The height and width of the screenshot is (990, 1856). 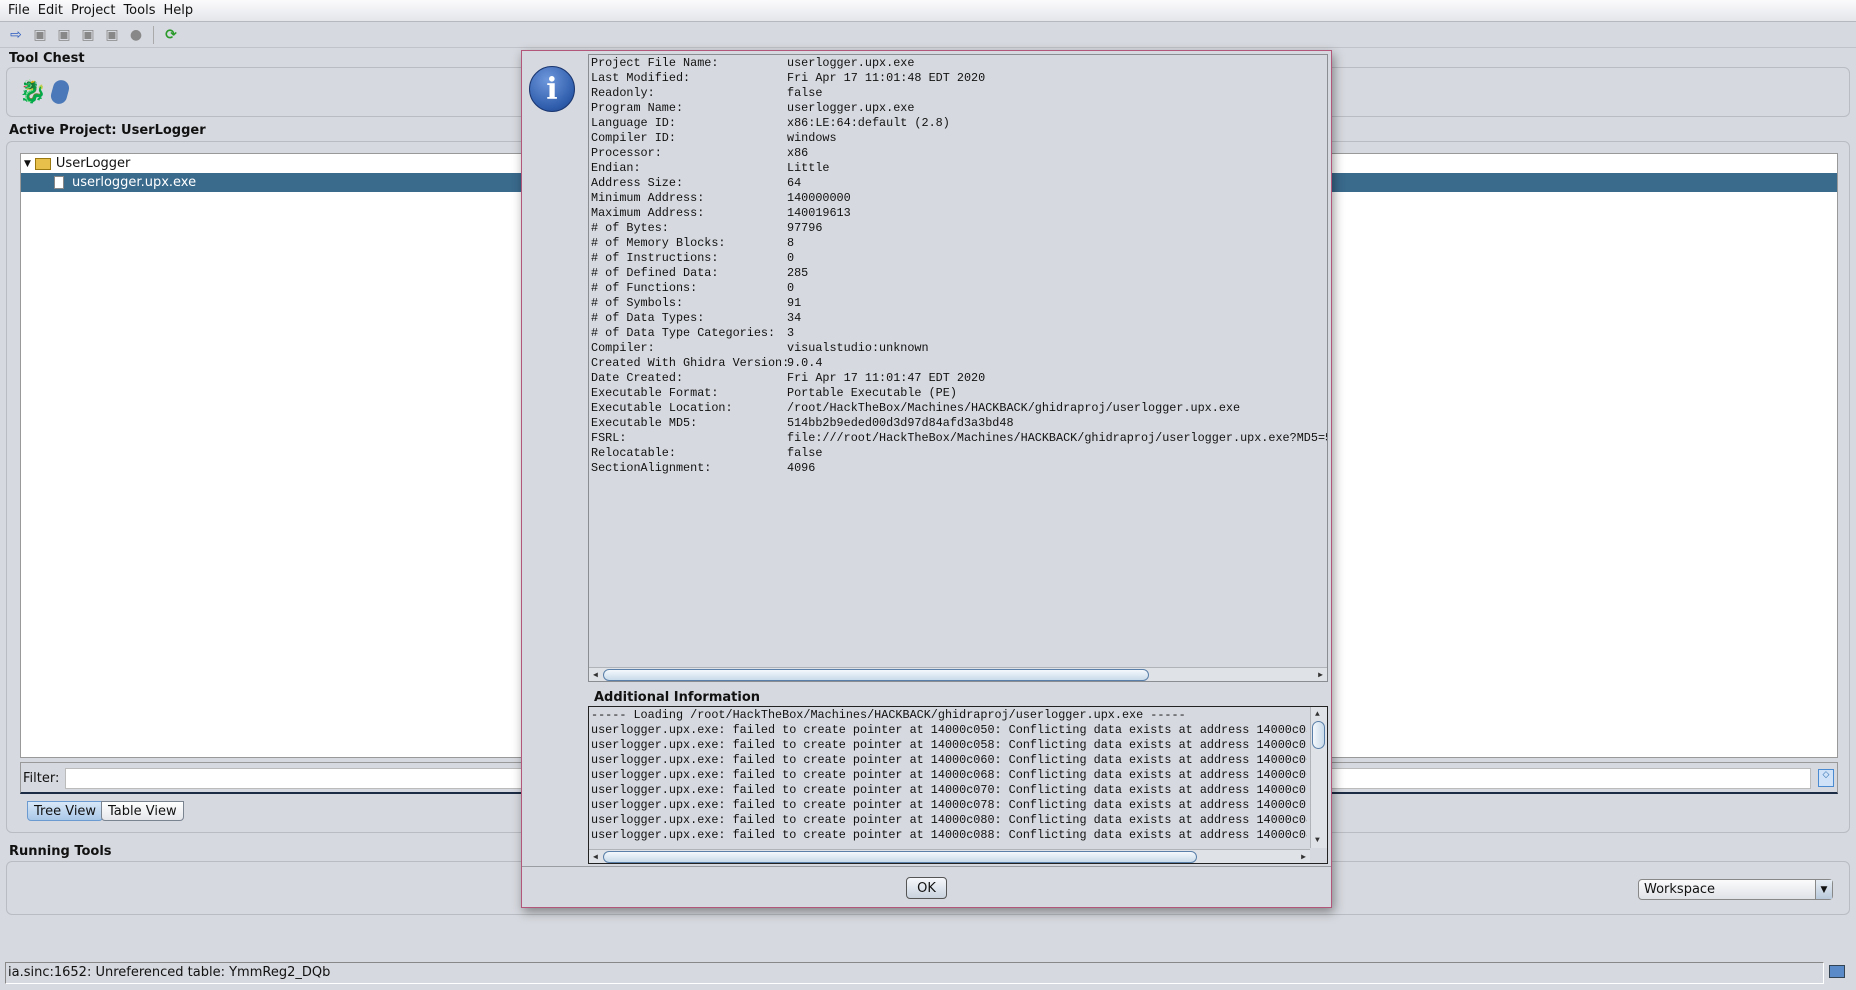 I want to click on code-browser-dragon-icon: 🐉, so click(x=32, y=92).